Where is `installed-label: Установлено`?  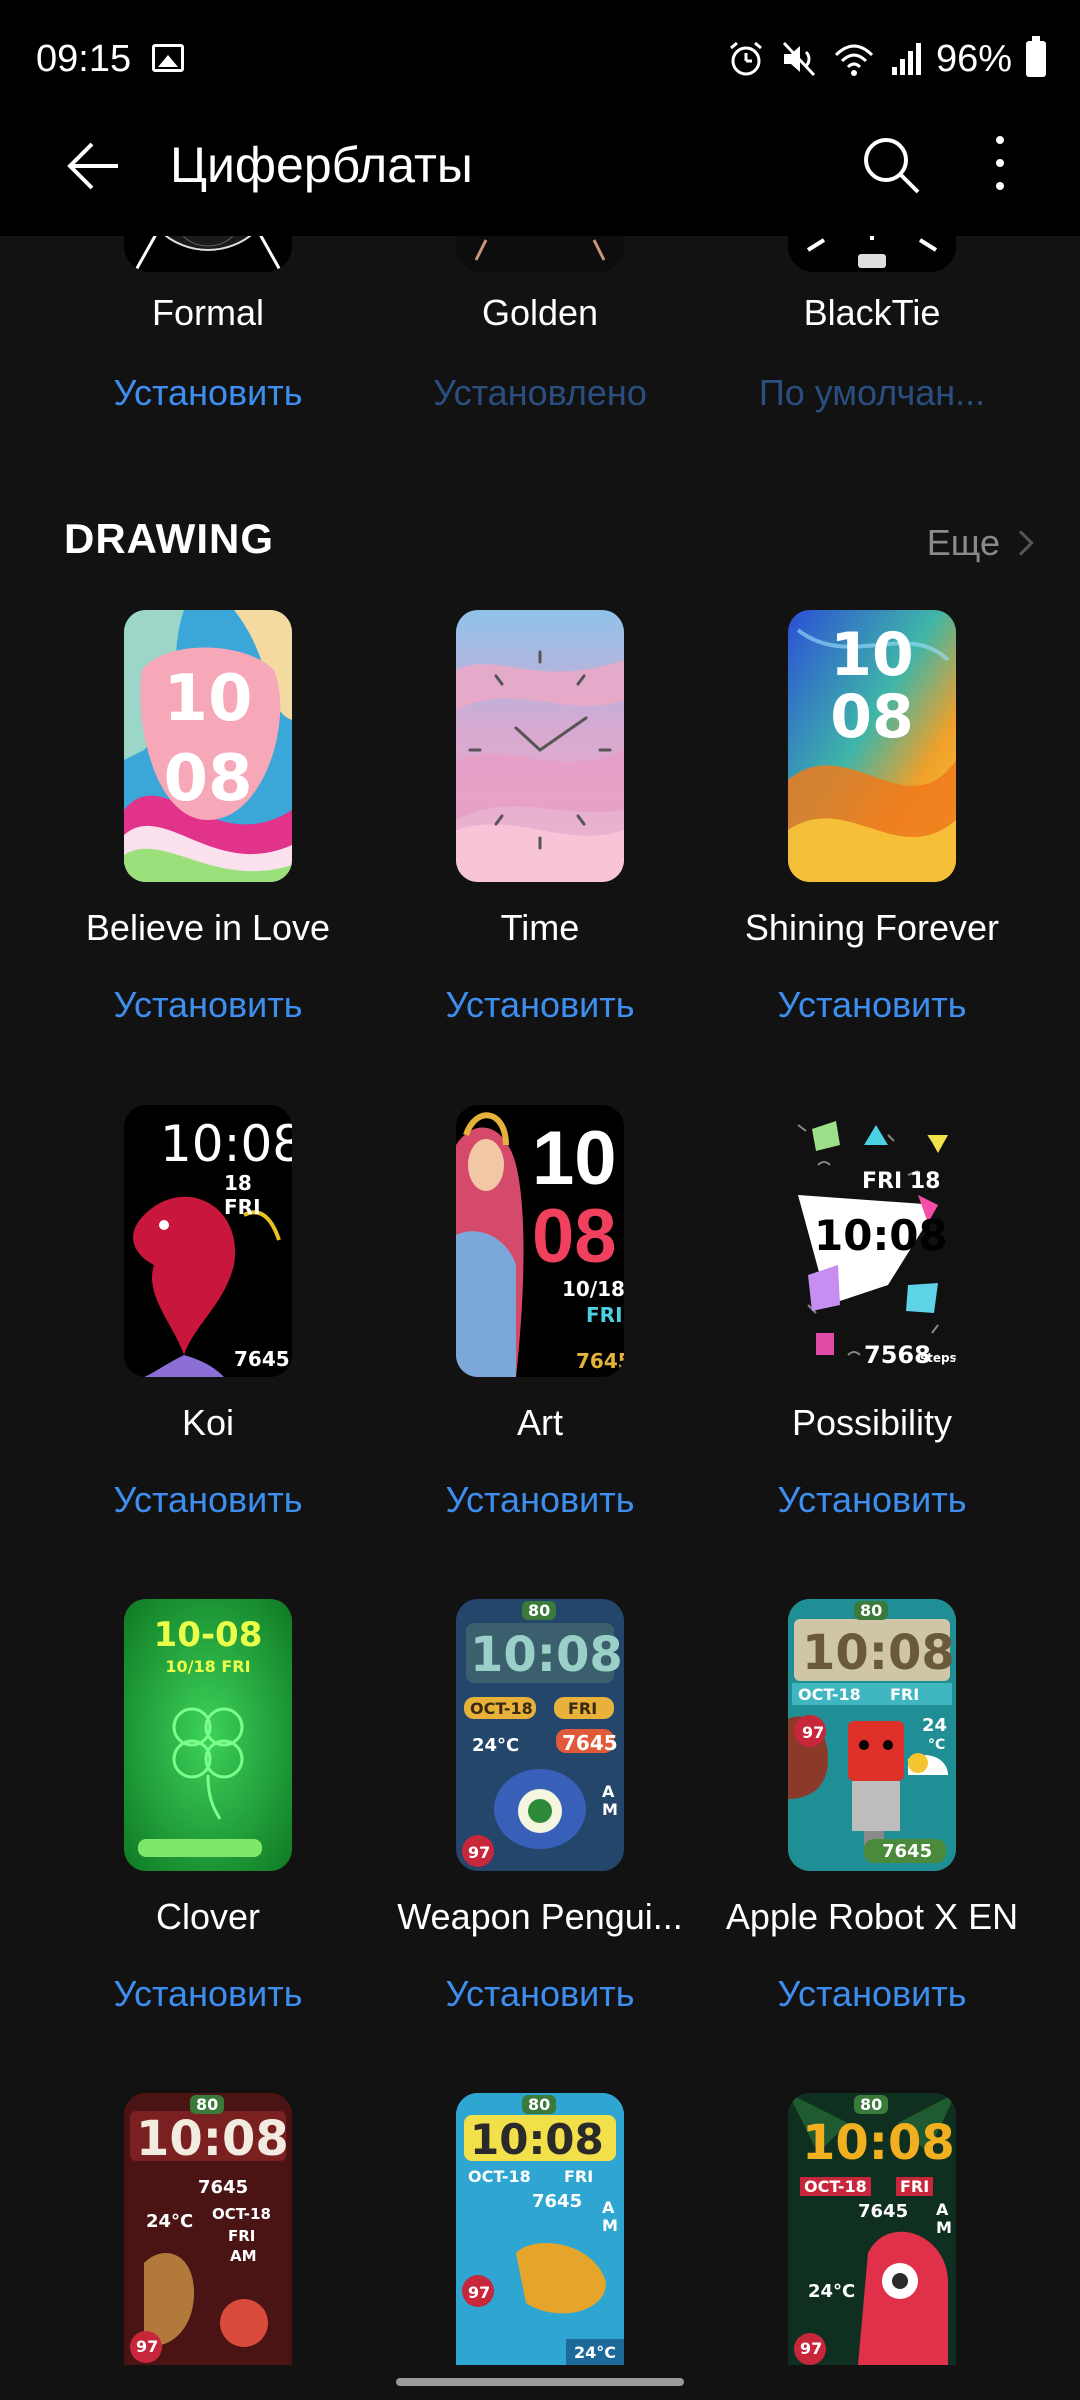 installed-label: Установлено is located at coordinates (540, 392).